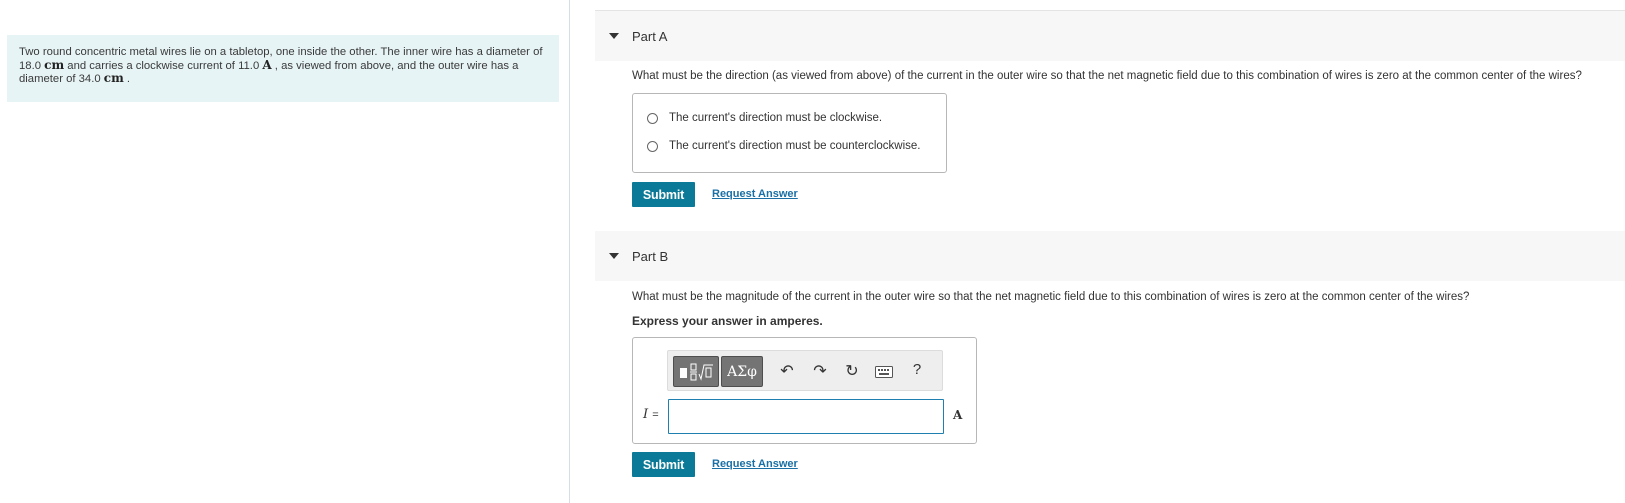 The image size is (1625, 503). Describe the element at coordinates (650, 36) in the screenshot. I see `part-a-title: Part A` at that location.